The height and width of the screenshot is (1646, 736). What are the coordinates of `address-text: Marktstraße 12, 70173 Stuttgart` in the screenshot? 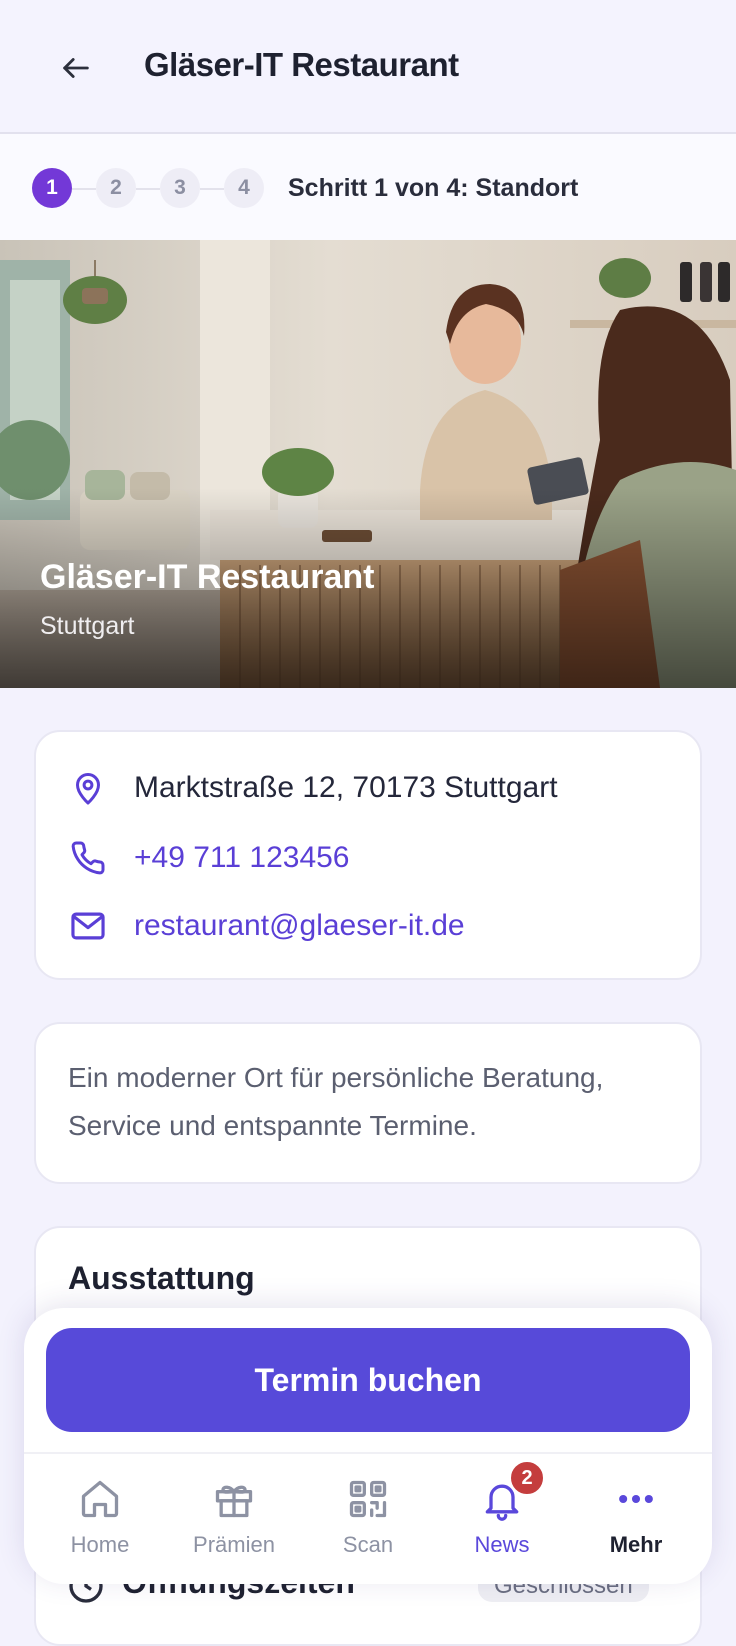 It's located at (346, 787).